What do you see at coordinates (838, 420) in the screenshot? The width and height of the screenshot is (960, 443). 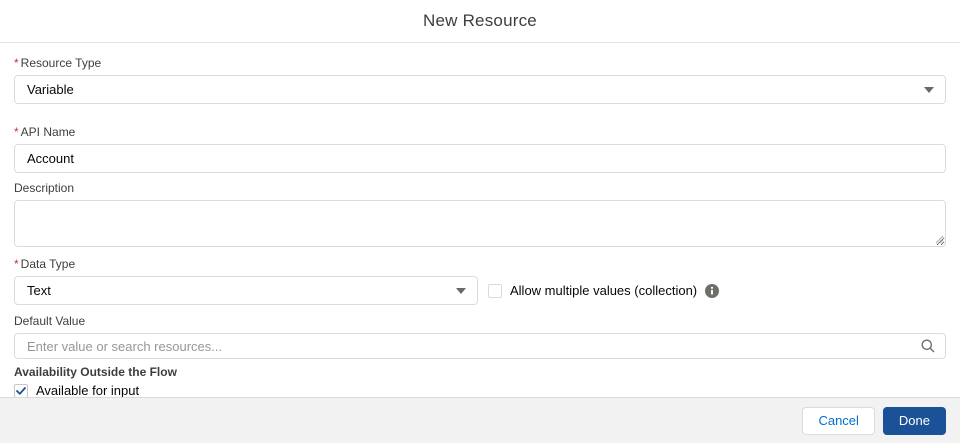 I see `cancel-button: Cancel` at bounding box center [838, 420].